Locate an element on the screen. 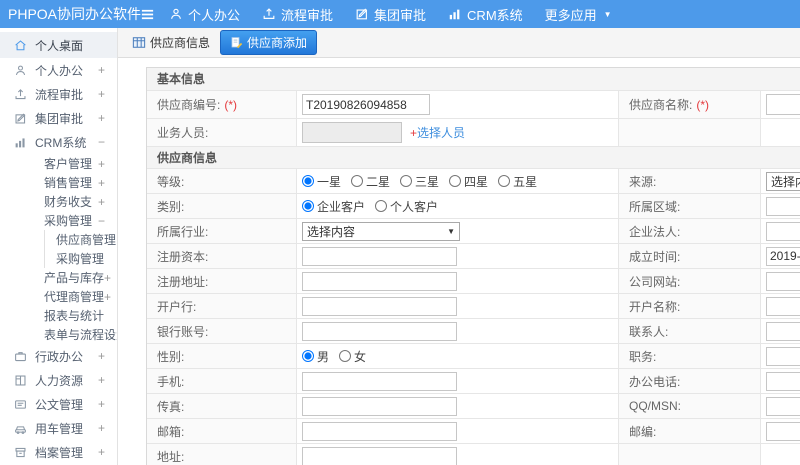 The width and height of the screenshot is (800, 465). job-title-input is located at coordinates (783, 356).